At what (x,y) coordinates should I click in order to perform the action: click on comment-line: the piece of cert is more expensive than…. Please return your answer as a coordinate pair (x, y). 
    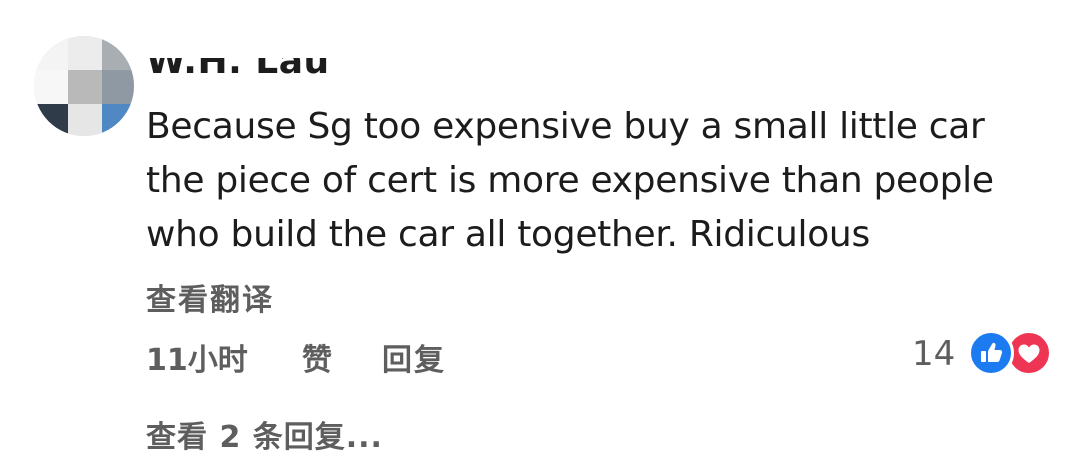
    Looking at the image, I should click on (570, 180).